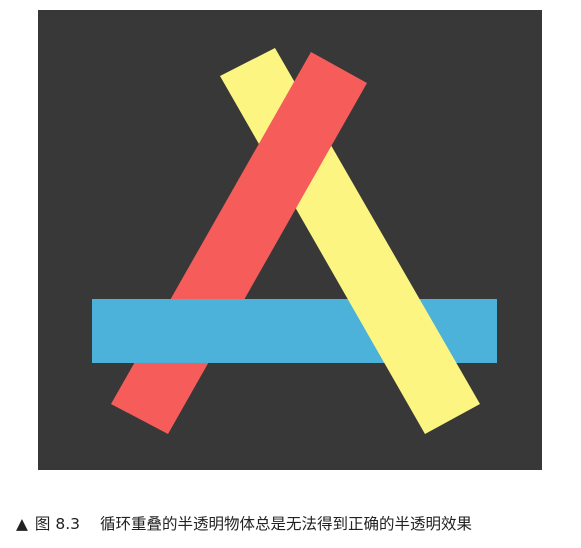 Image resolution: width=581 pixels, height=548 pixels. I want to click on caption-triangle-icon: ▲, so click(22, 524).